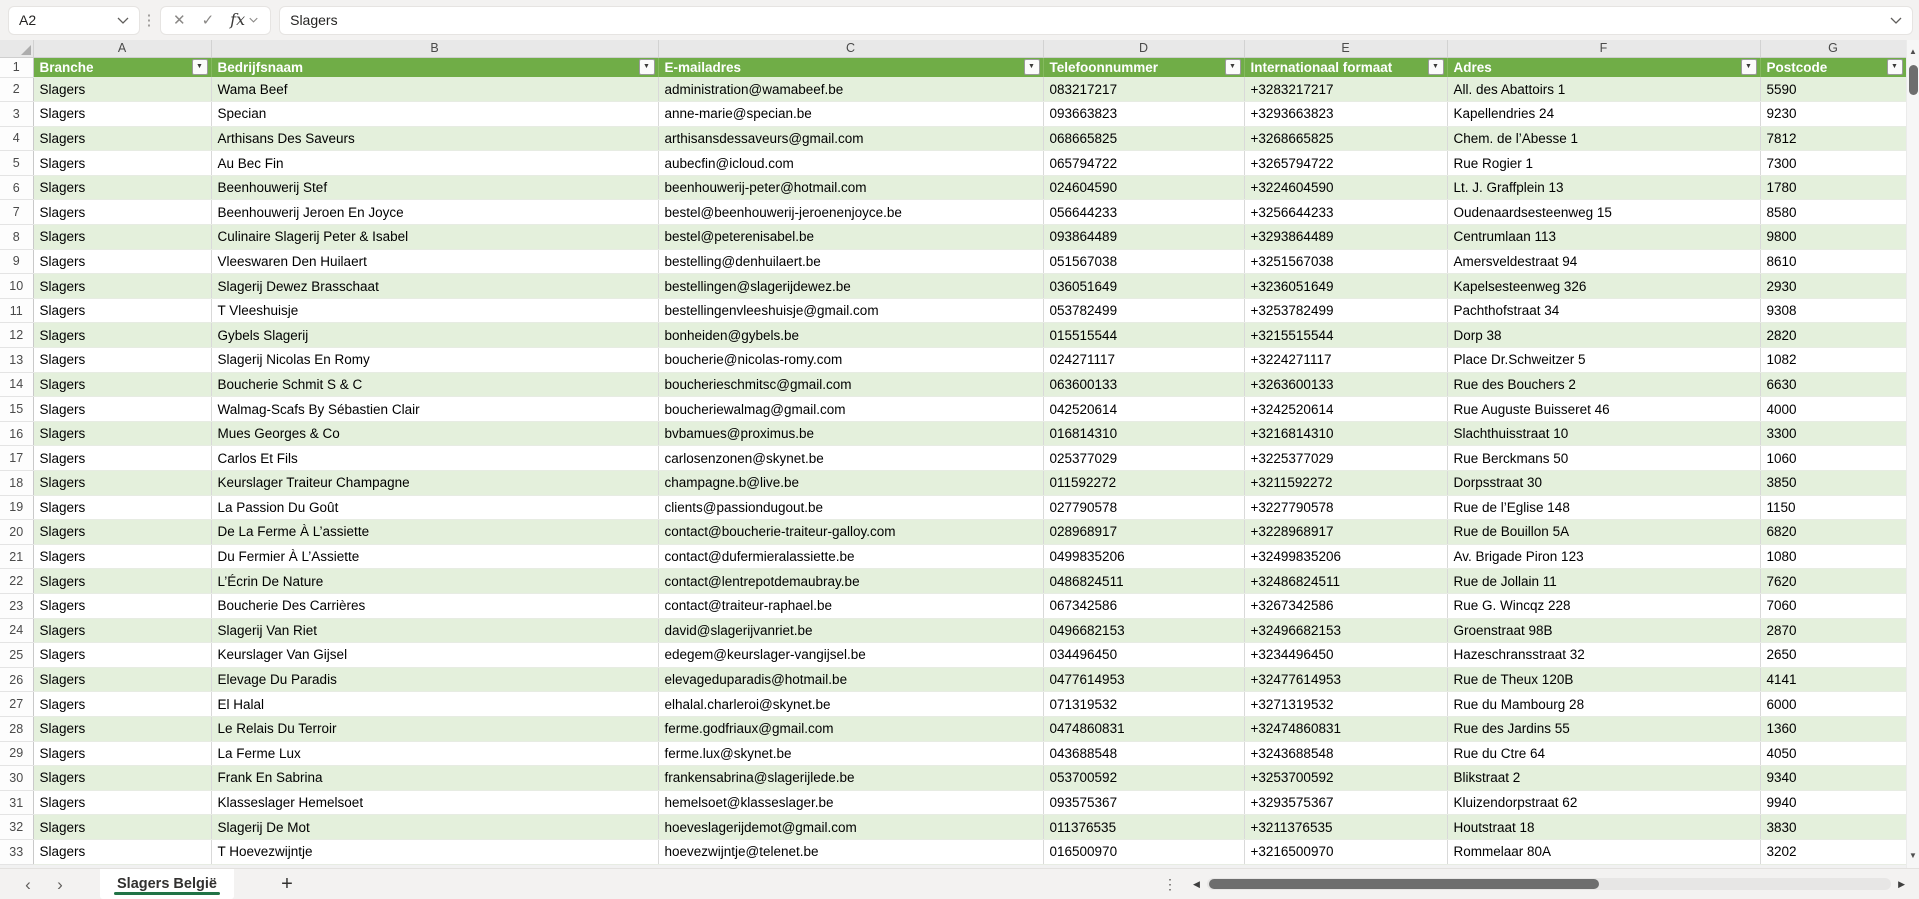 This screenshot has height=899, width=1919. What do you see at coordinates (851, 754) in the screenshot?
I see `cell: ferme.lux@skynet.be` at bounding box center [851, 754].